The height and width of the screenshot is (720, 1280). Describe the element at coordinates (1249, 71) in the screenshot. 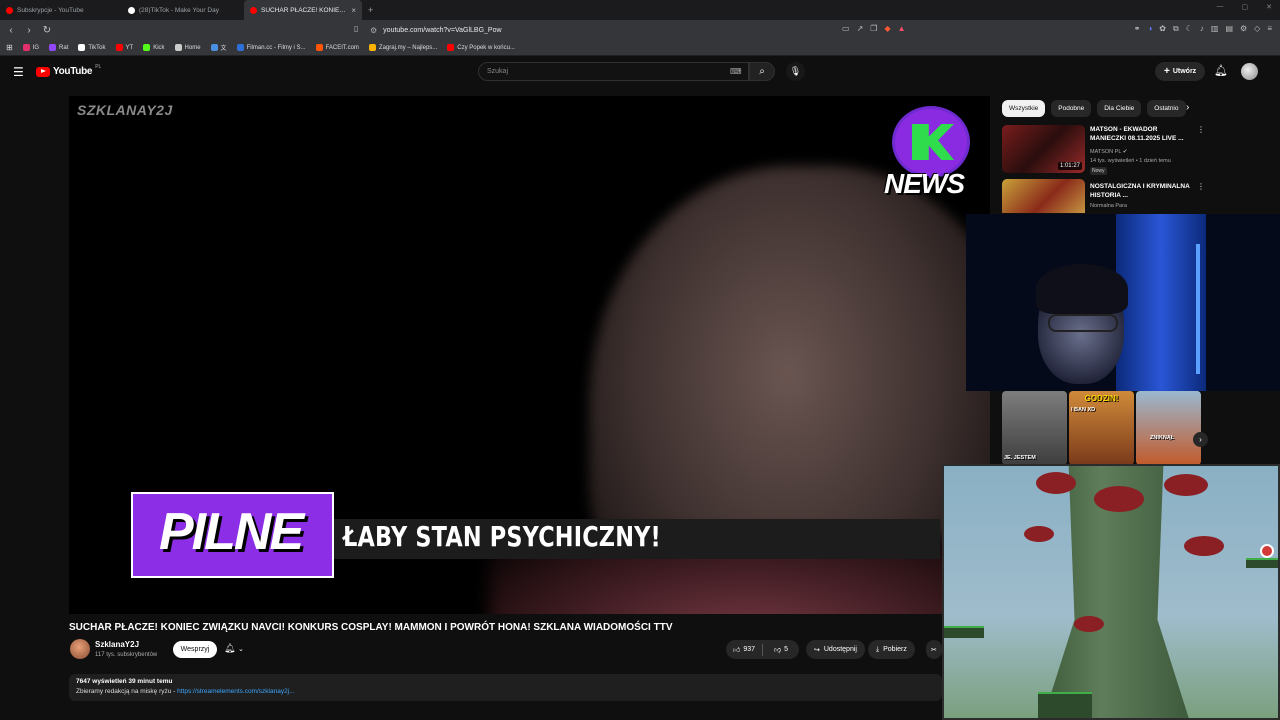

I see `account-avatar` at that location.